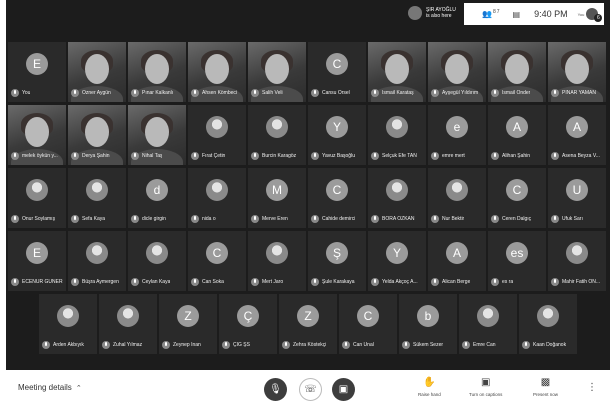 The image size is (610, 415). Describe the element at coordinates (68, 324) in the screenshot. I see `participant-tile: Arden Akbıyık` at that location.